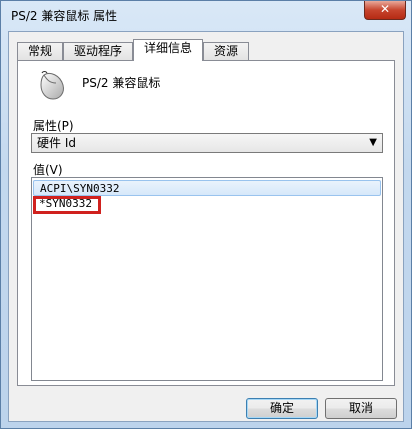 The image size is (412, 429). I want to click on tab-details: 详细信息, so click(168, 50).